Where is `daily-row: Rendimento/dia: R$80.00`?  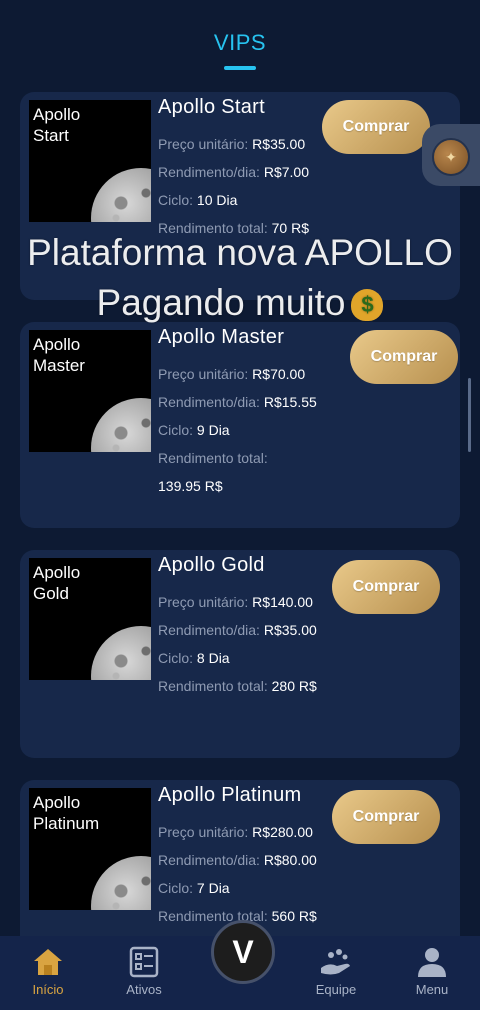
daily-row: Rendimento/dia: R$80.00 is located at coordinates (237, 860).